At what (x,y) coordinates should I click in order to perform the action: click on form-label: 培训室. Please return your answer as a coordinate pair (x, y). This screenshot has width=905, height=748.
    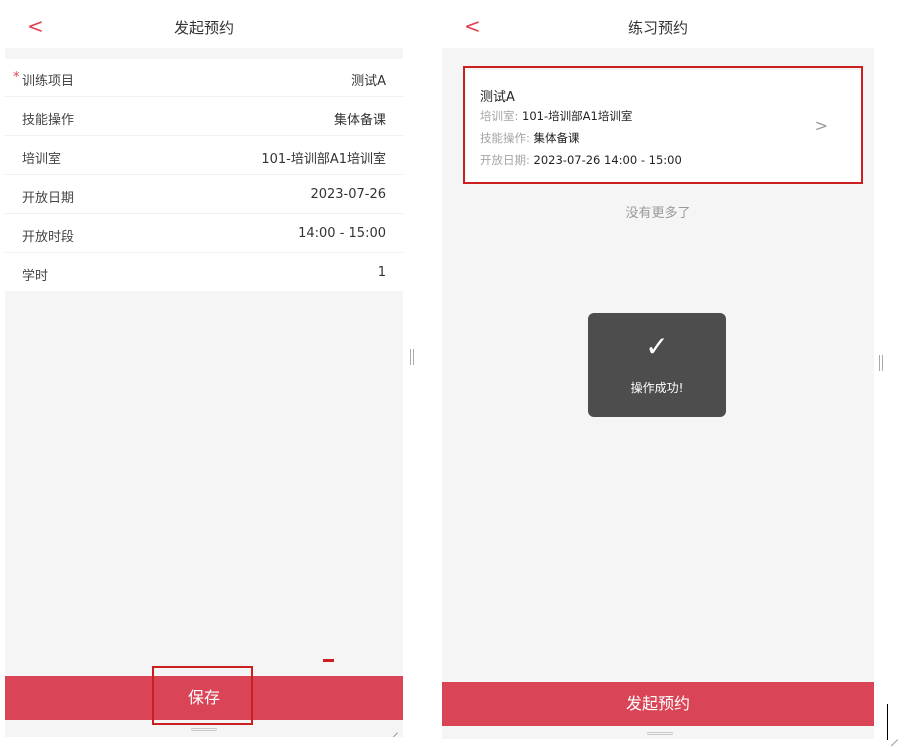
    Looking at the image, I should click on (42, 159).